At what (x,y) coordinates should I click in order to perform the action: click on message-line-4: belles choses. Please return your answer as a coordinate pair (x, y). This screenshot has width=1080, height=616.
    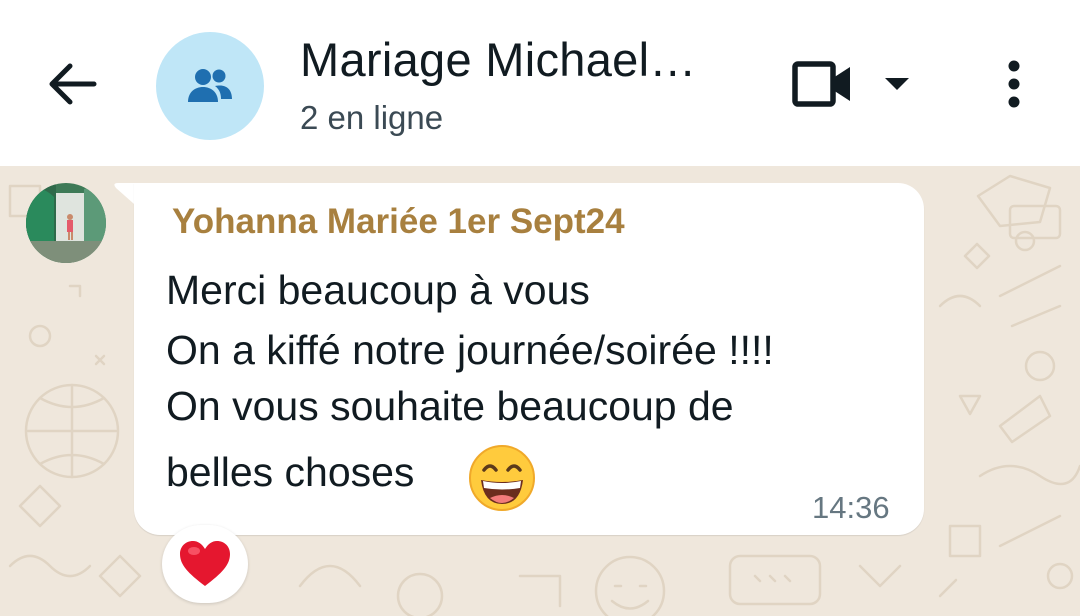
    Looking at the image, I should click on (290, 472).